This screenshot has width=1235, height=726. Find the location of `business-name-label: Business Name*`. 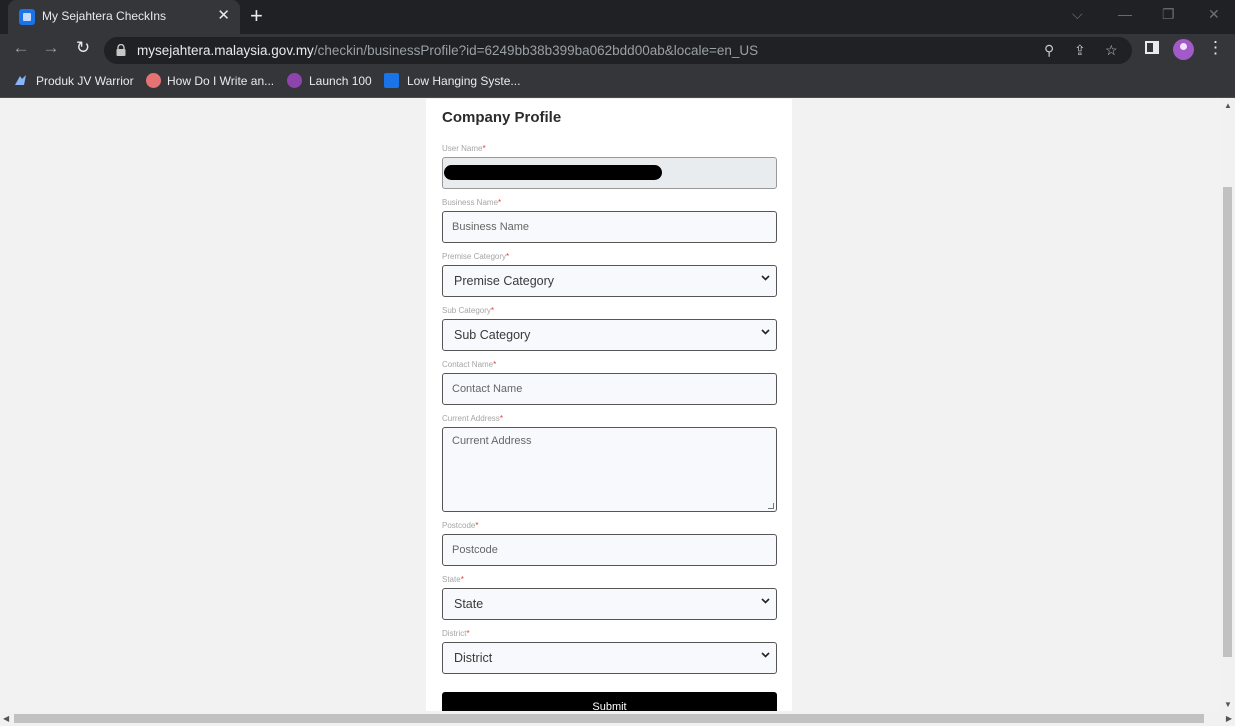

business-name-label: Business Name* is located at coordinates (471, 202).